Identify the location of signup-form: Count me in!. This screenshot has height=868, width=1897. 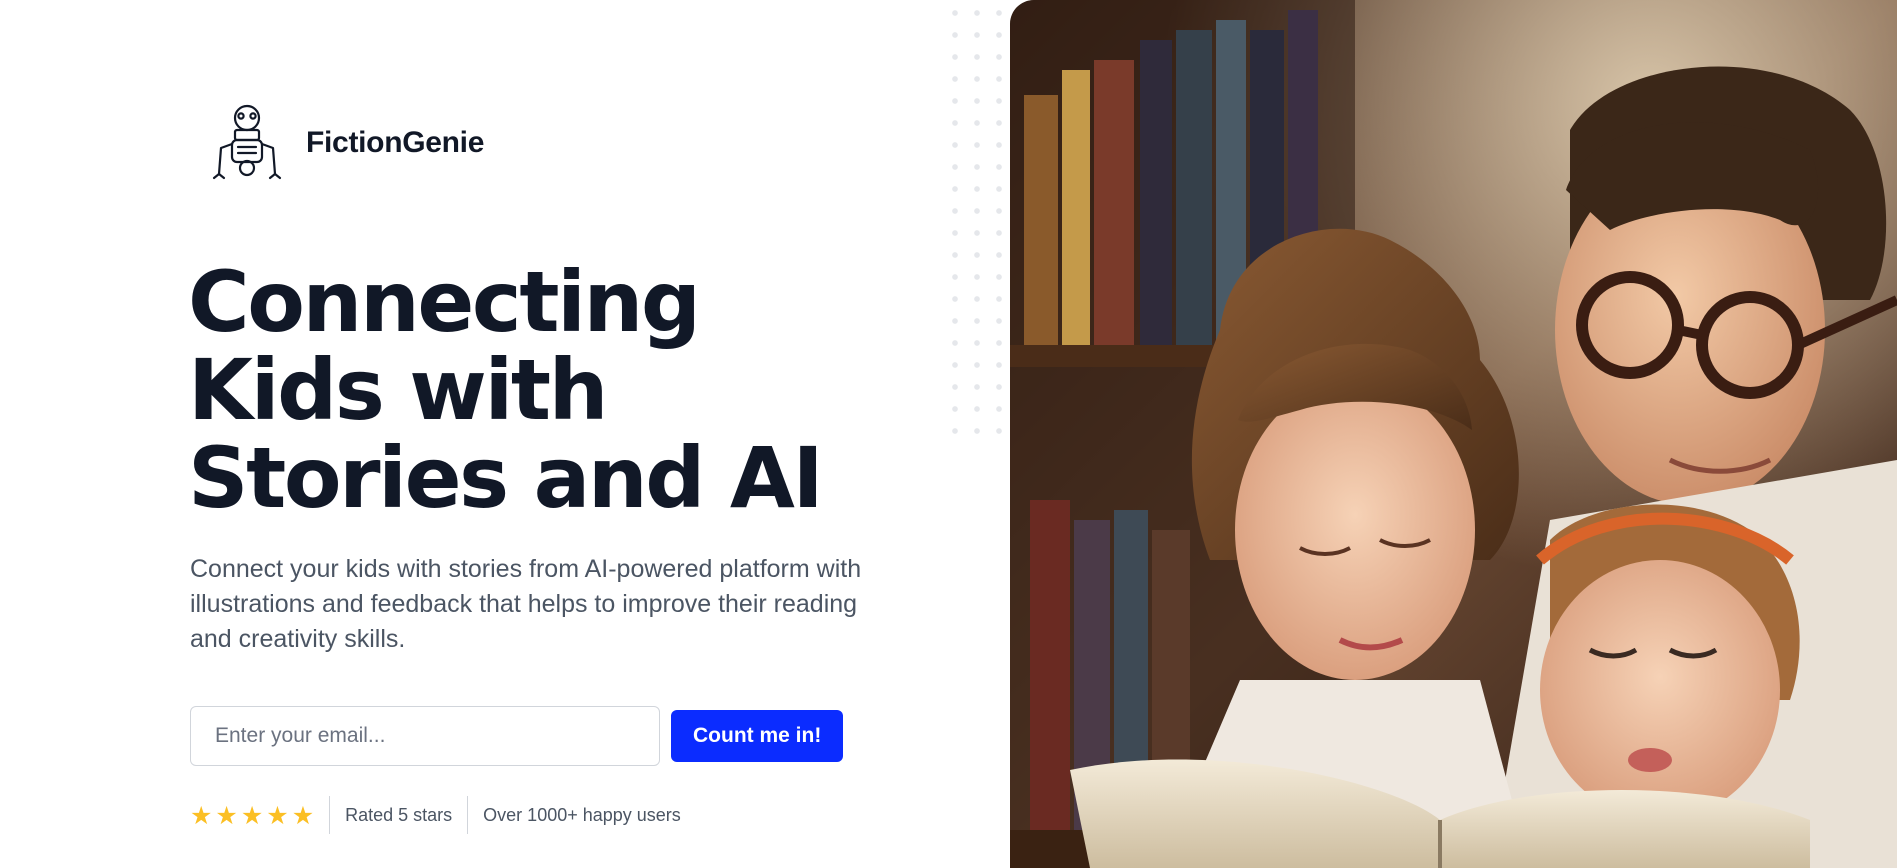
(517, 736).